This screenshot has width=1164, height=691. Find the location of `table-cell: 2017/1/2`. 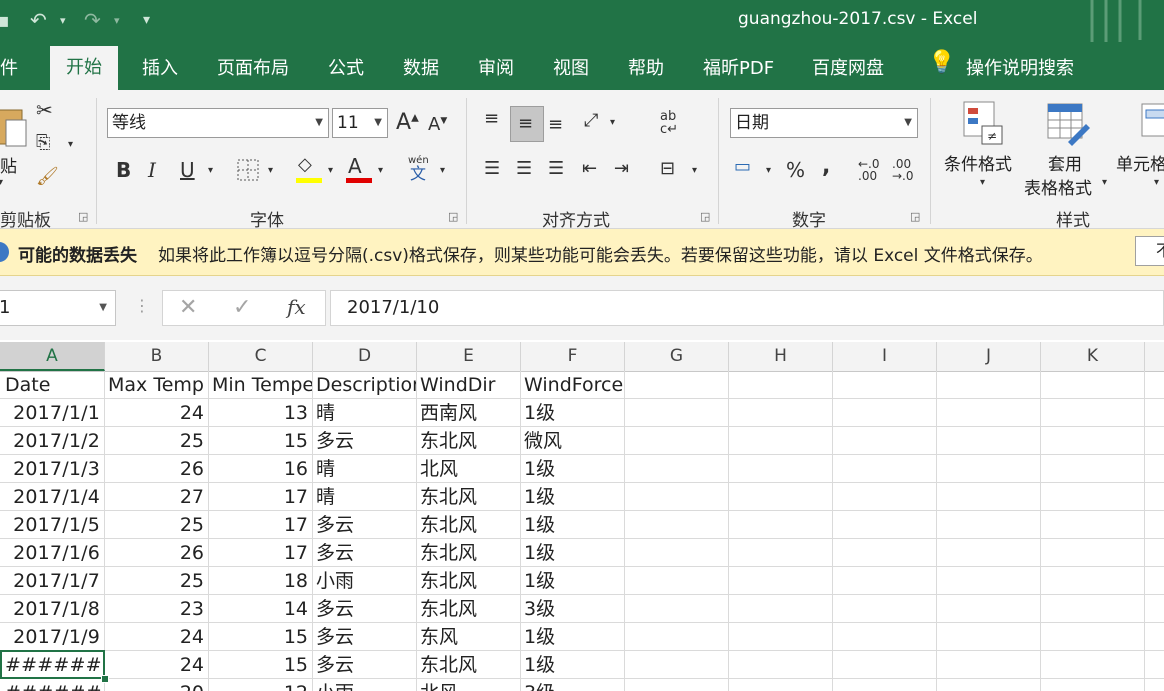

table-cell: 2017/1/2 is located at coordinates (52, 441).